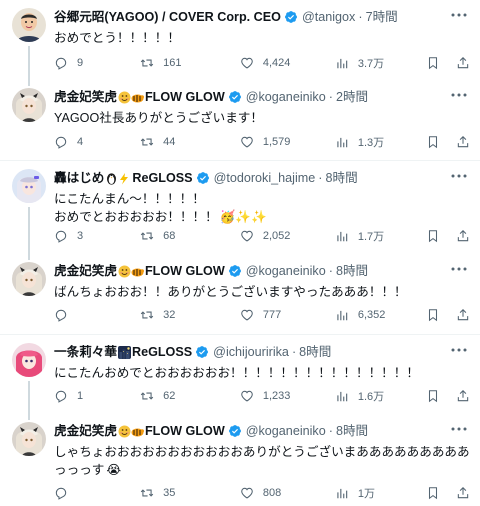 Image resolution: width=480 pixels, height=506 pixels. I want to click on tweet-text: ばんちょおおお！！ありがとうございますやったあああ！！！, so click(262, 292).